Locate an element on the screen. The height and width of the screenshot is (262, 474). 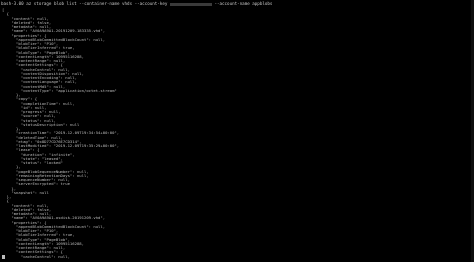
account-name-flag: --account-name appblobs is located at coordinates (242, 3).